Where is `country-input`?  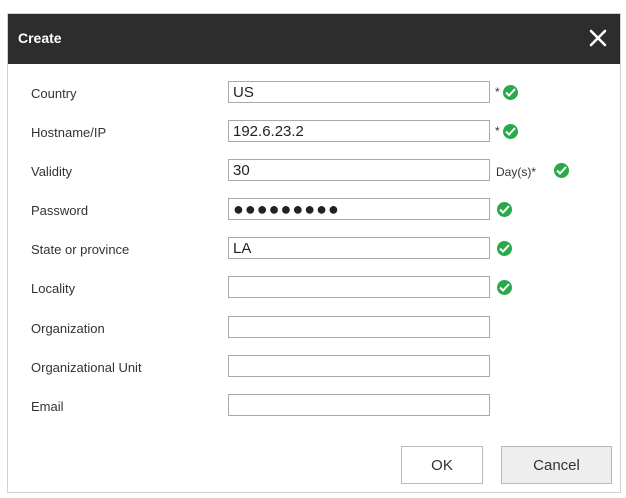
country-input is located at coordinates (359, 92).